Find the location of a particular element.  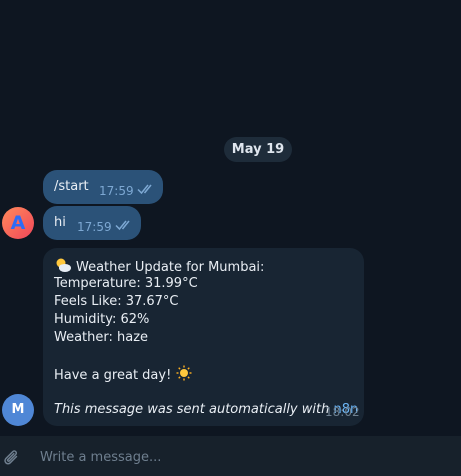

message-text: Humidity: 62% is located at coordinates (102, 319).